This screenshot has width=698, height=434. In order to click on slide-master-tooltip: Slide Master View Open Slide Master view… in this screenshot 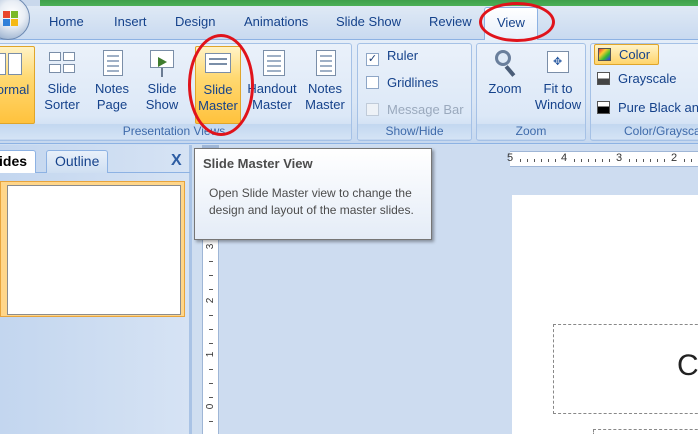, I will do `click(313, 194)`.